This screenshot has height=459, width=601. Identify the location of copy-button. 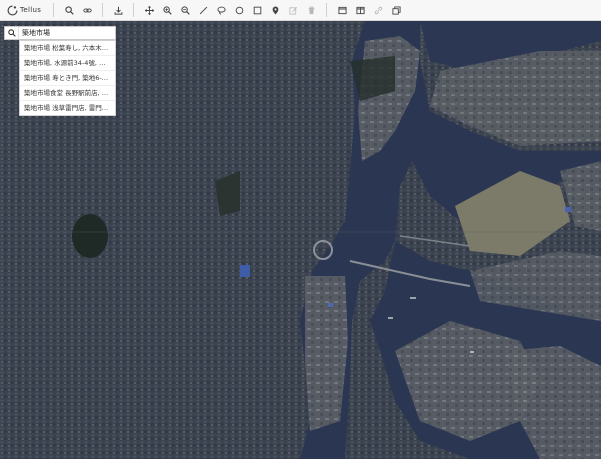
(396, 10).